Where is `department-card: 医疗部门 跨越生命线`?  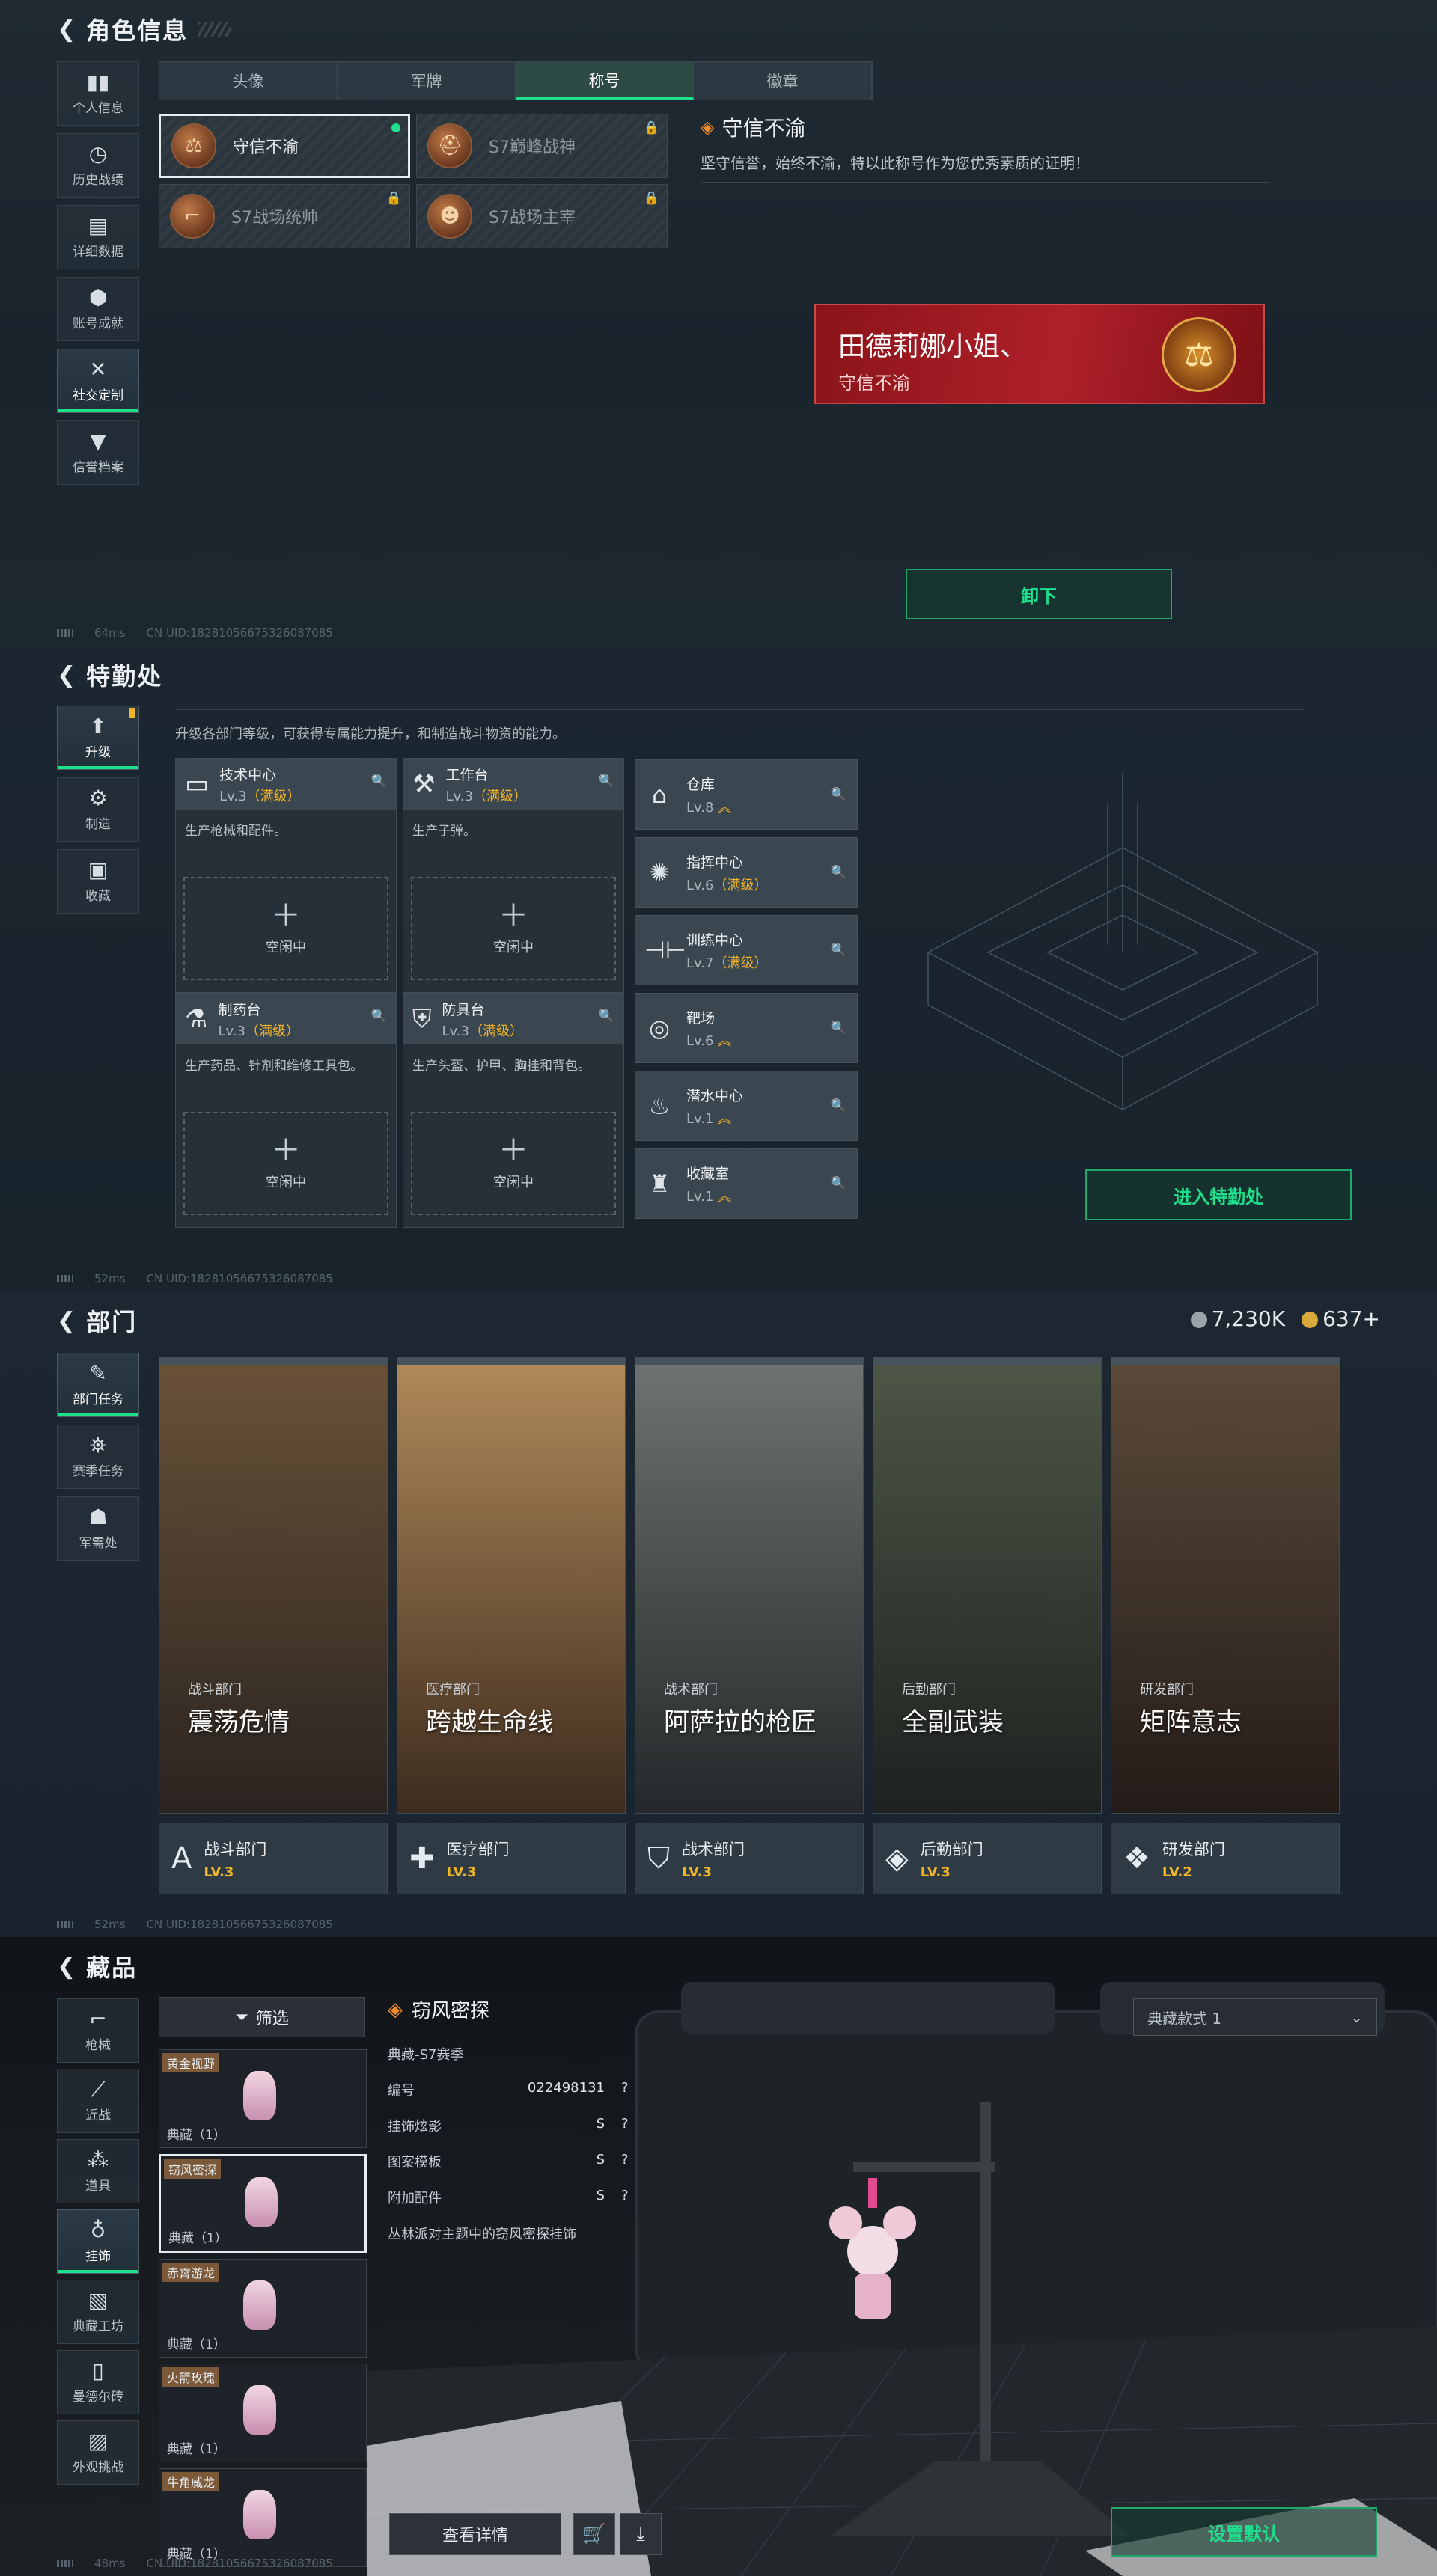 department-card: 医疗部门 跨越生命线 is located at coordinates (511, 1585).